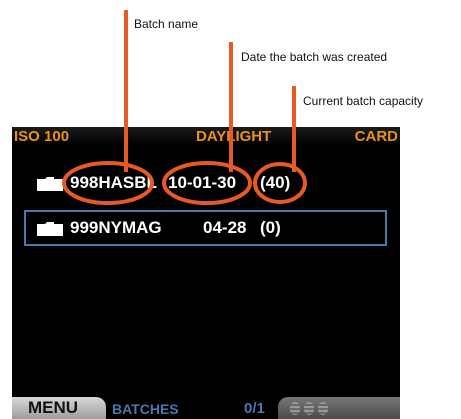 The width and height of the screenshot is (461, 419). I want to click on section-label: BATCHES, so click(145, 409).